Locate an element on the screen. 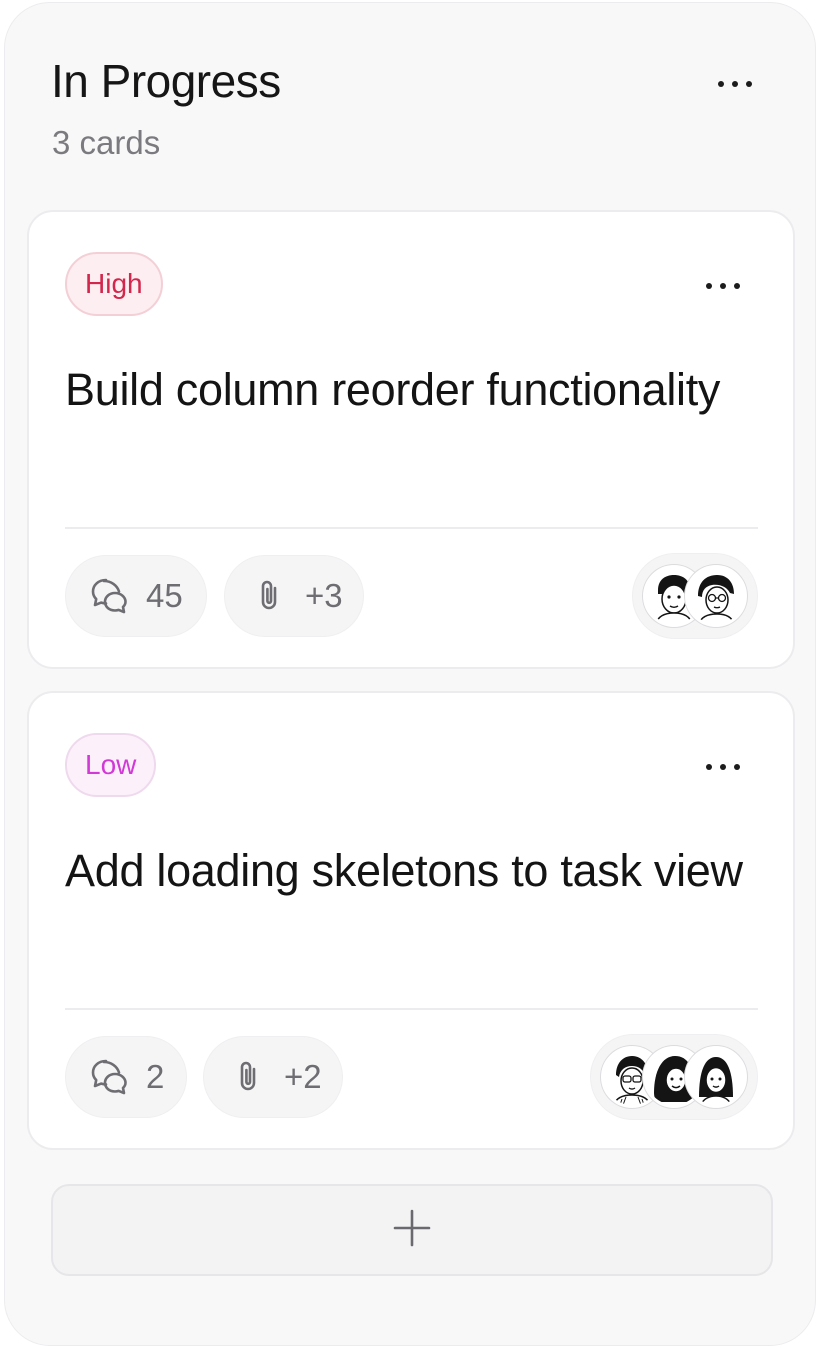 The height and width of the screenshot is (1348, 817). comments-button: 2 is located at coordinates (126, 1077).